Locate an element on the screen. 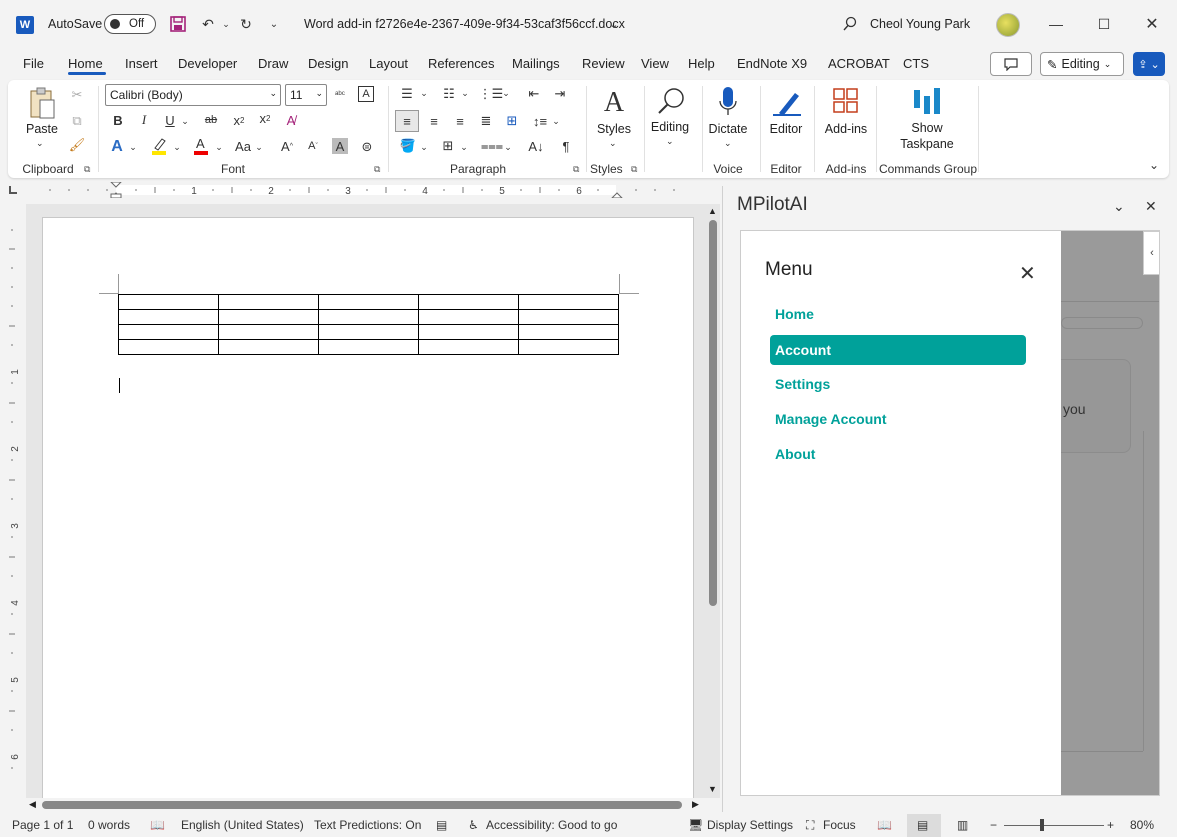 Image resolution: width=1177 pixels, height=837 pixels. bullets-icon: ☰ is located at coordinates (407, 94).